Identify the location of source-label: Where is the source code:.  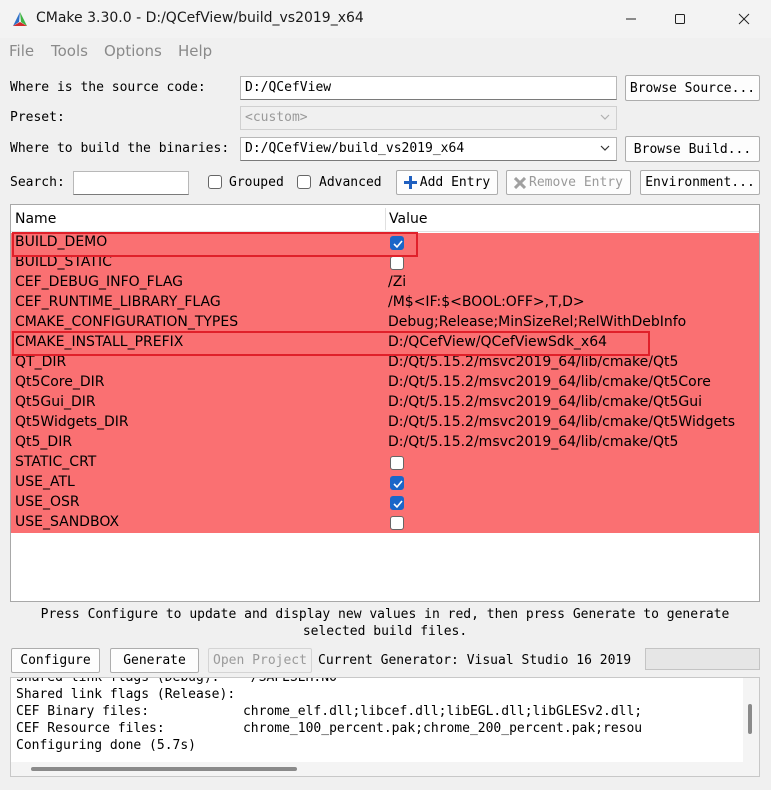
(108, 87).